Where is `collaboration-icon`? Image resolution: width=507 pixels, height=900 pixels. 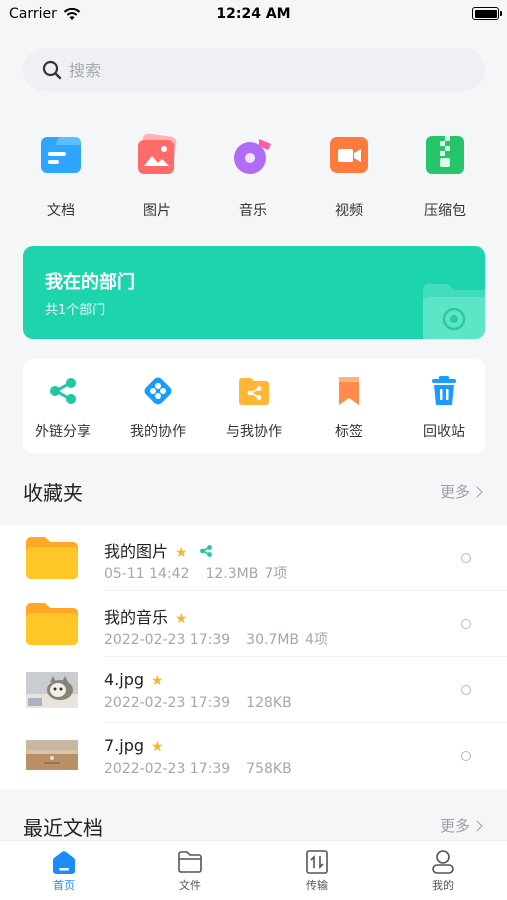
collaboration-icon is located at coordinates (158, 391).